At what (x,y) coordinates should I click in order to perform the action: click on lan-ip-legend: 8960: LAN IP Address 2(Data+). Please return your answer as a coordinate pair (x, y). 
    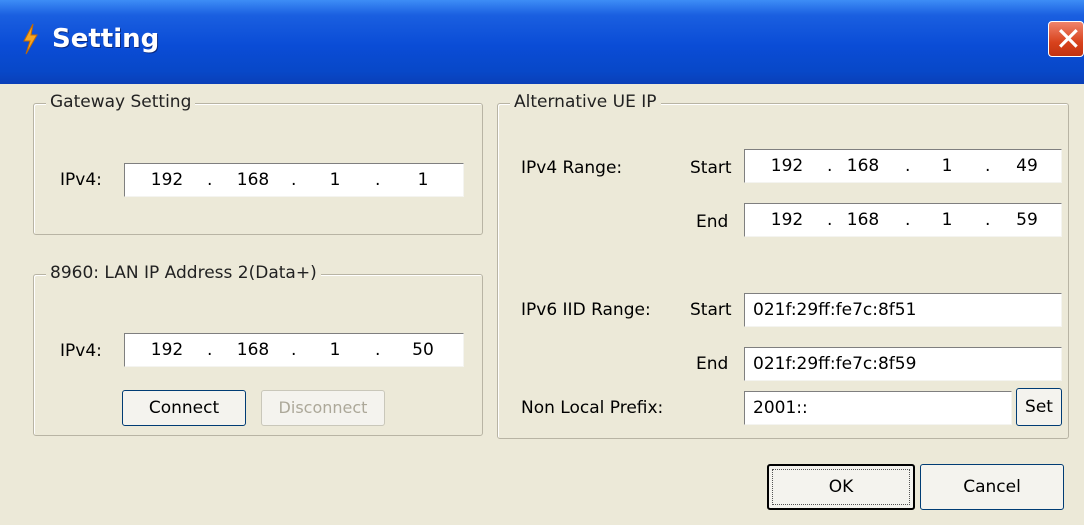
    Looking at the image, I should click on (183, 273).